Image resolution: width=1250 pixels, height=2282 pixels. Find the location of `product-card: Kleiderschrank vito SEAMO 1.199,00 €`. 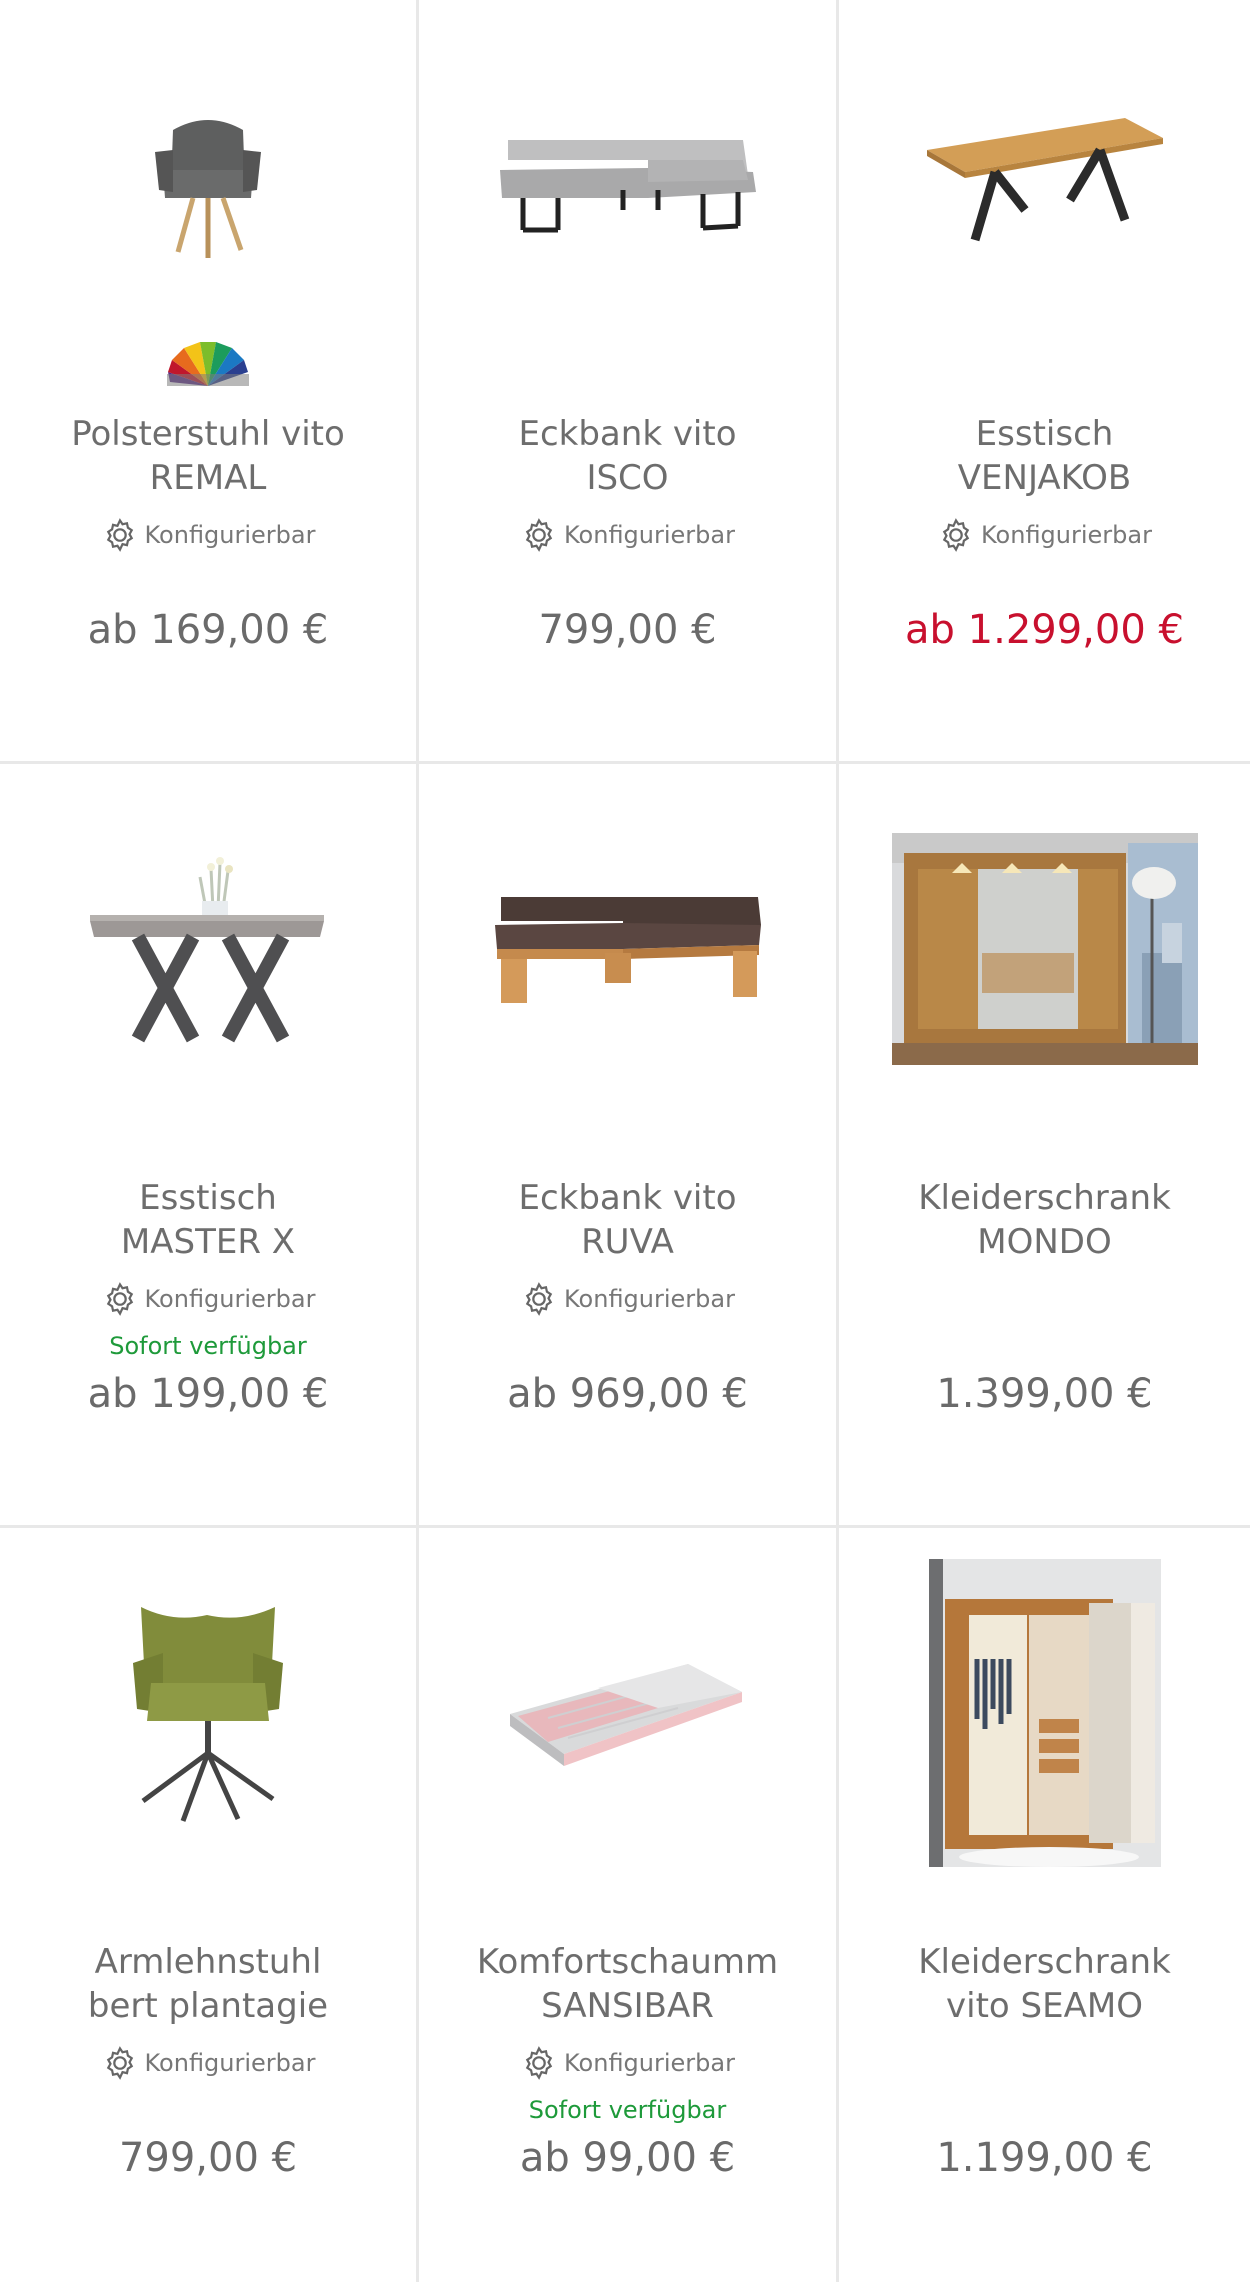

product-card: Kleiderschrank vito SEAMO 1.199,00 € is located at coordinates (1044, 1905).